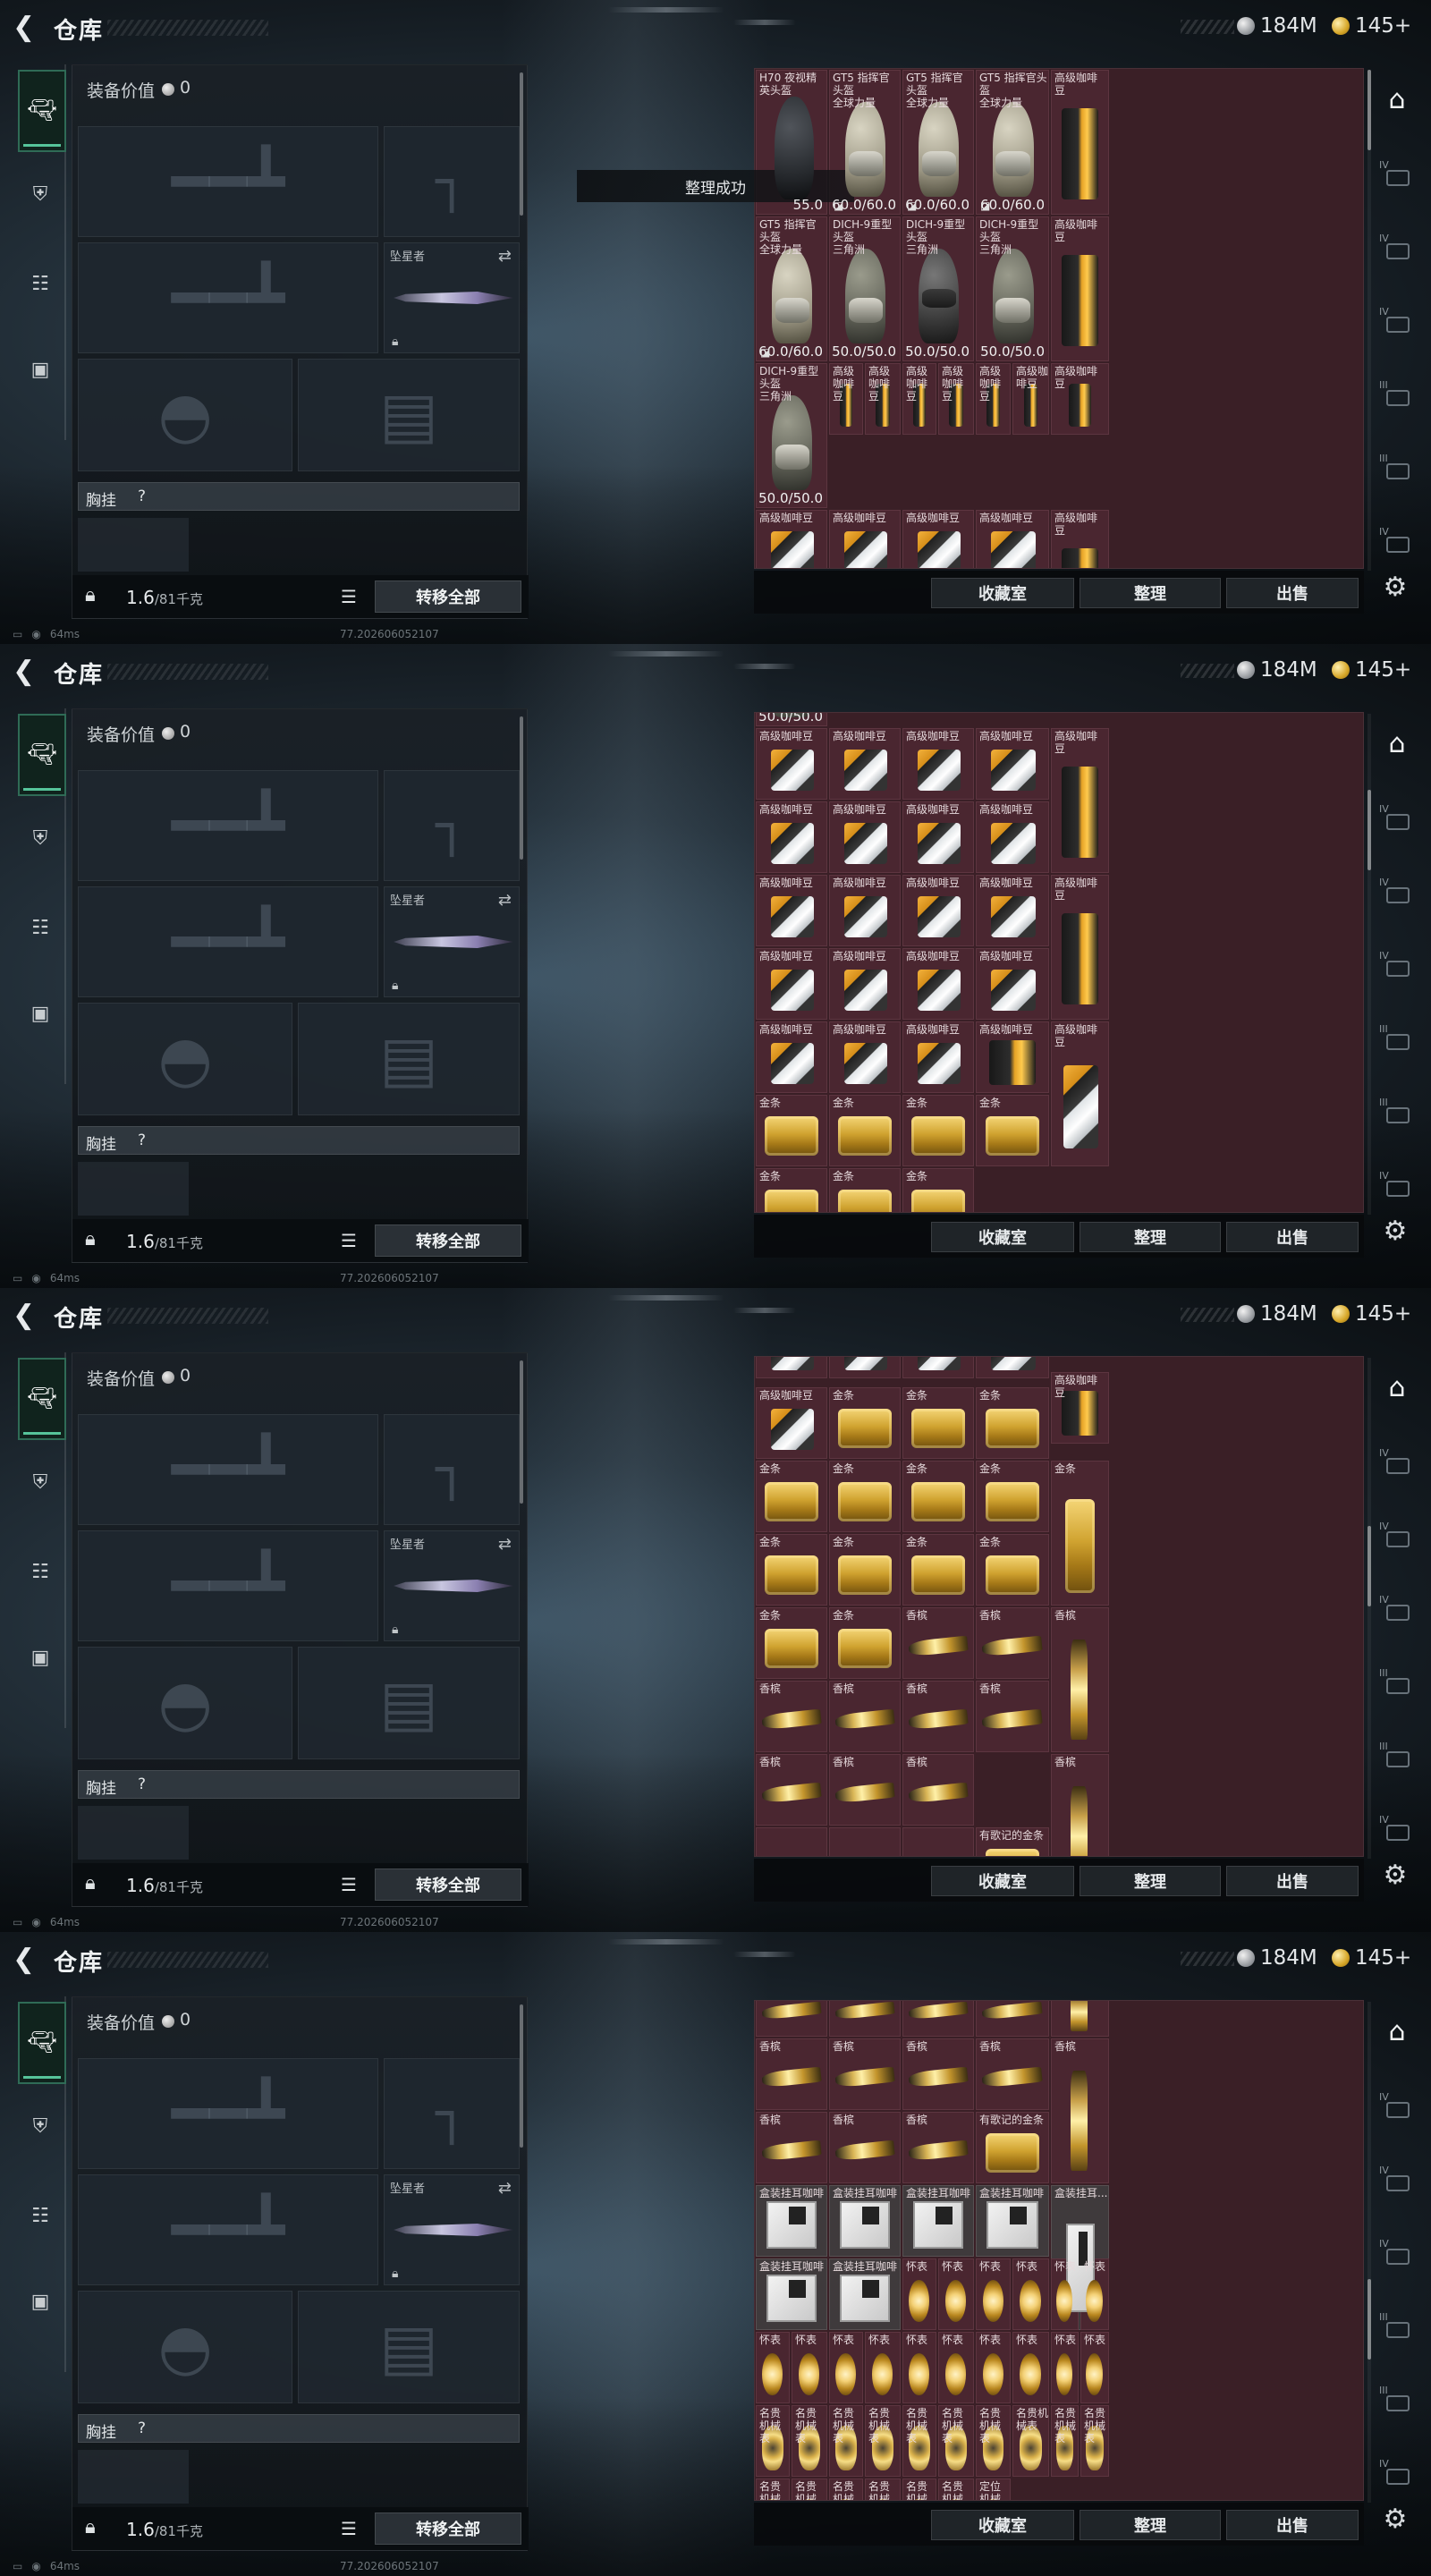 This screenshot has width=1431, height=2576. Describe the element at coordinates (1369, 2319) in the screenshot. I see `stash-scroll-thumb` at that location.